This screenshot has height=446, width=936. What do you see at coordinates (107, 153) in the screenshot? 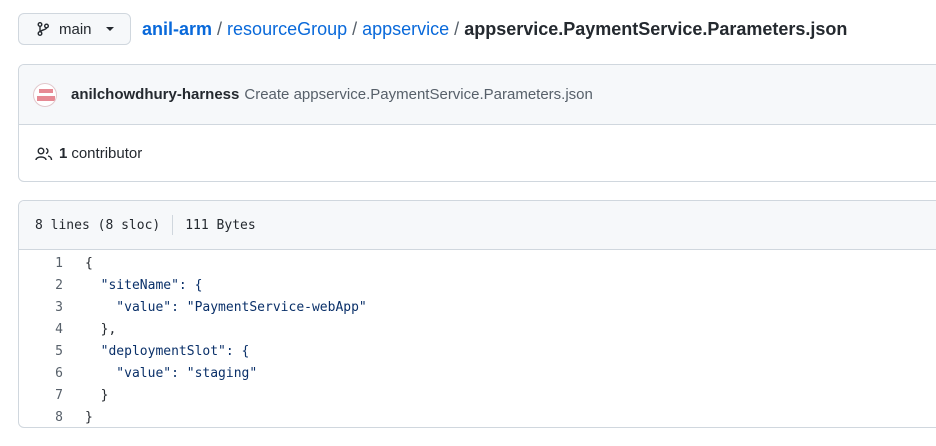
I see `contributor-label: contributor` at bounding box center [107, 153].